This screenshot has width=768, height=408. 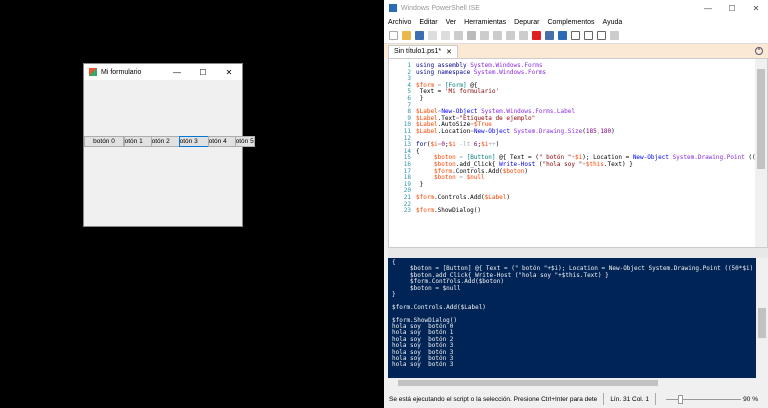 I want to click on form-button-5: botón 5, so click(x=245, y=141).